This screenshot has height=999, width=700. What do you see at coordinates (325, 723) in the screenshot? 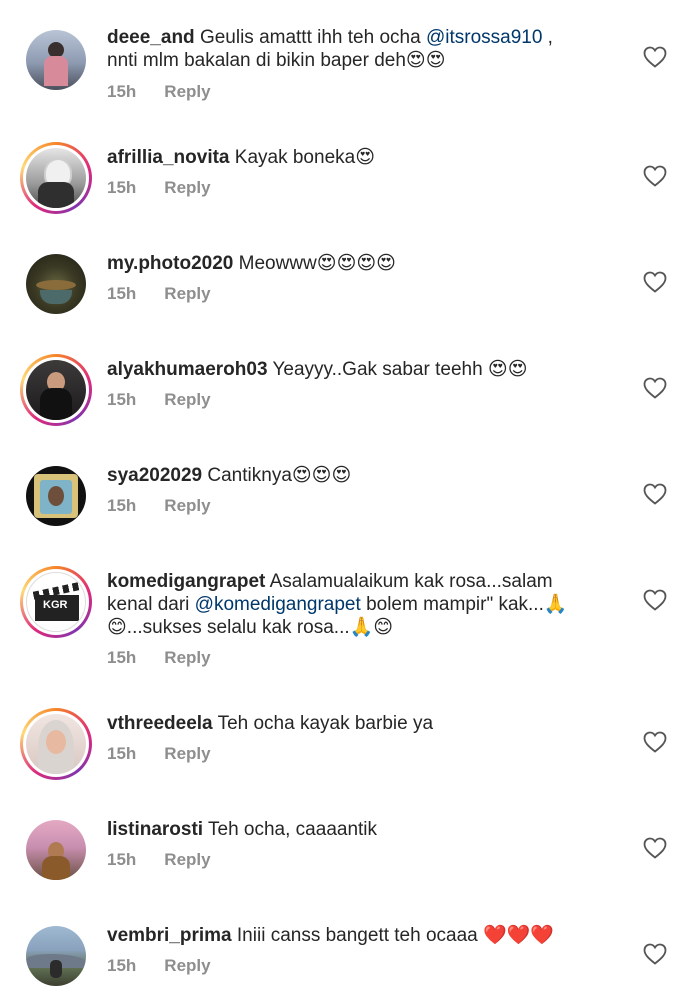
I see `comment-text: Teh ocha kayak barbie ya` at bounding box center [325, 723].